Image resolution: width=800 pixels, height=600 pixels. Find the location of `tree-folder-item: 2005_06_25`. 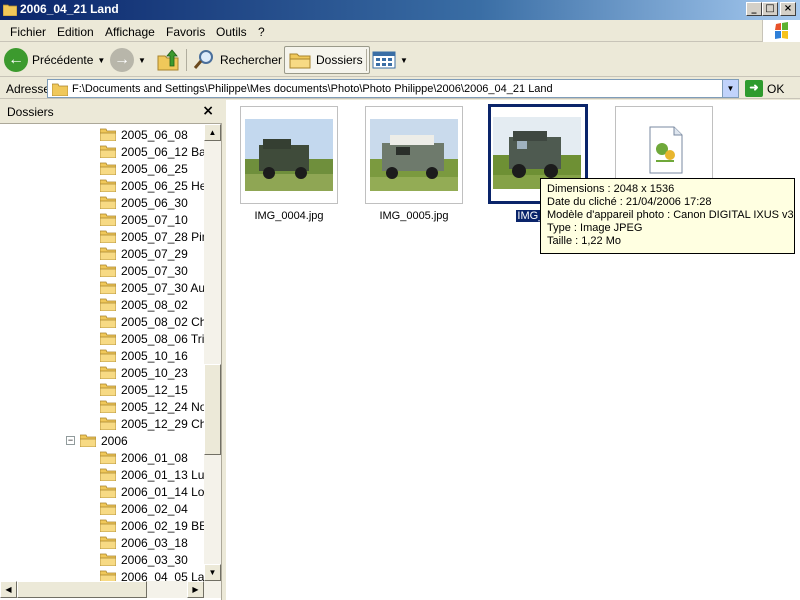

tree-folder-item: 2005_06_25 is located at coordinates (143, 168).